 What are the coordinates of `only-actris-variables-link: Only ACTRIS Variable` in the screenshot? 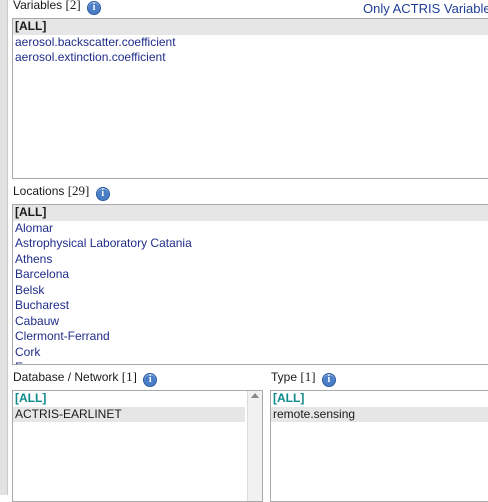 It's located at (425, 8).